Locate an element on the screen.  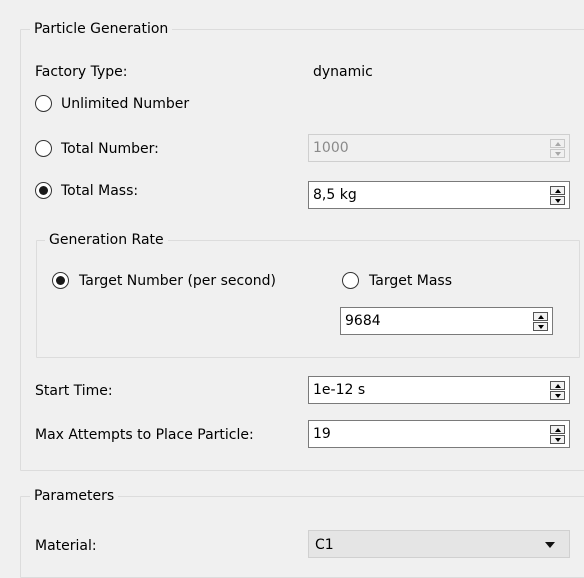
start-time-label: Start Time: is located at coordinates (74, 391).